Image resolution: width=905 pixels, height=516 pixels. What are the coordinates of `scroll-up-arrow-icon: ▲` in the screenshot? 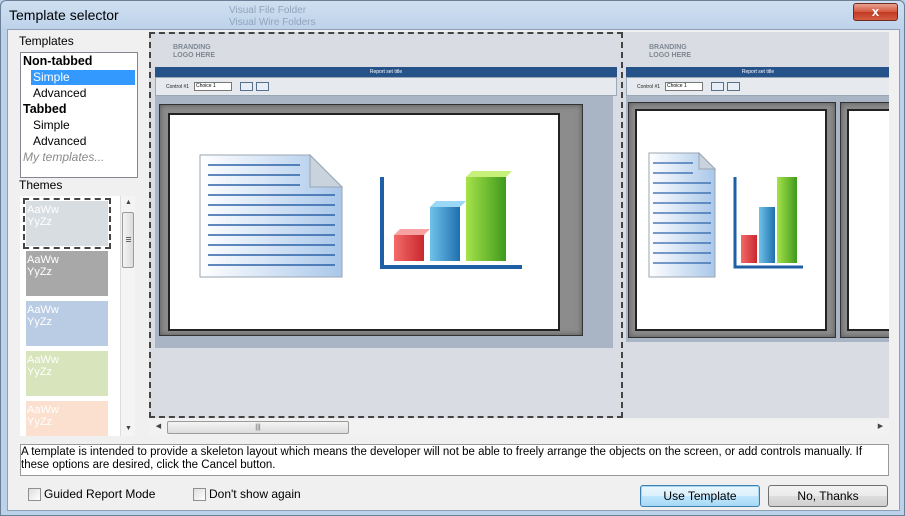 It's located at (128, 203).